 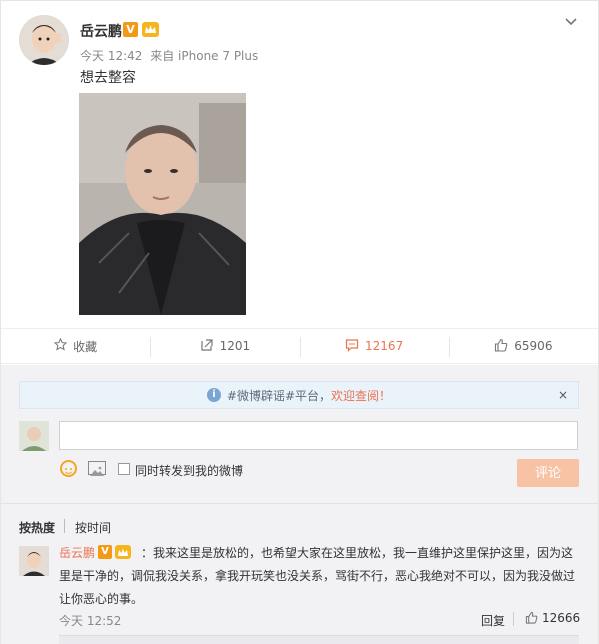 I want to click on image-icon, so click(x=97, y=468).